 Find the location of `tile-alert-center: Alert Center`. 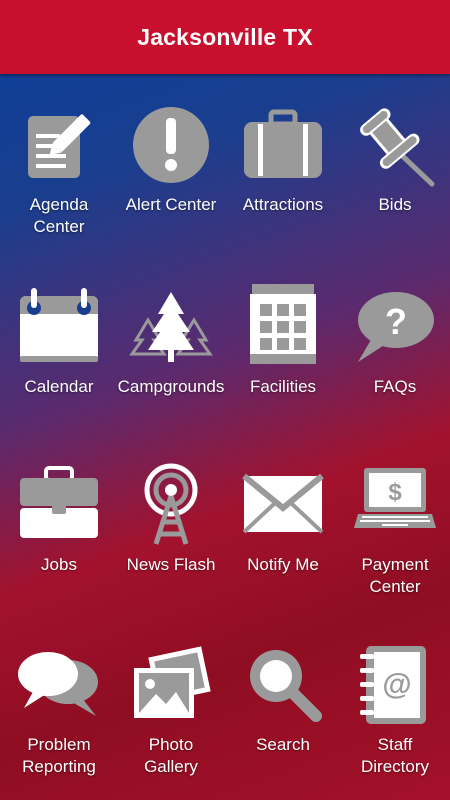

tile-alert-center: Alert Center is located at coordinates (171, 159).